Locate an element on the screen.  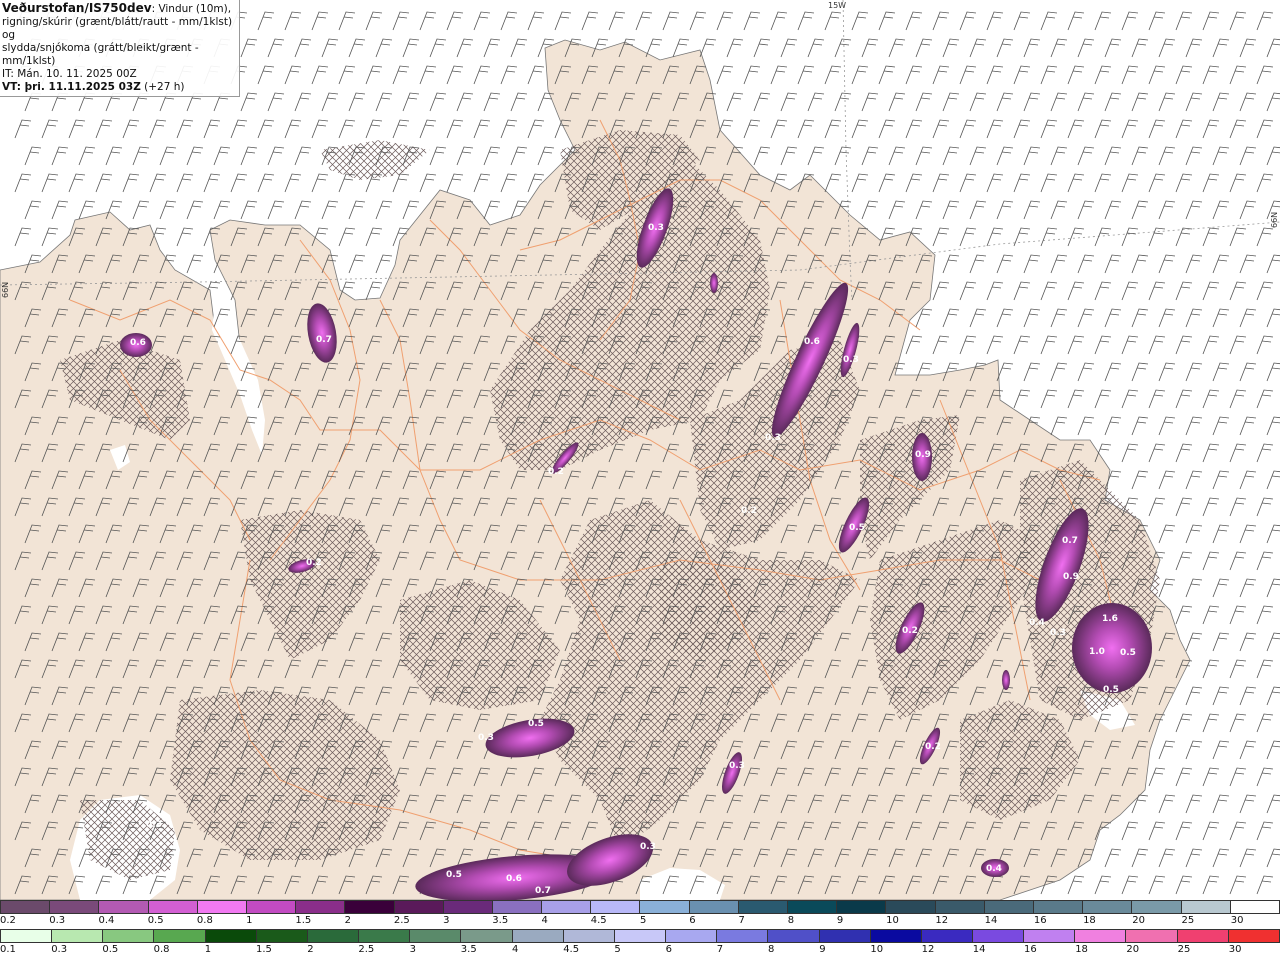
precip-label: 0.9 is located at coordinates (1071, 577).